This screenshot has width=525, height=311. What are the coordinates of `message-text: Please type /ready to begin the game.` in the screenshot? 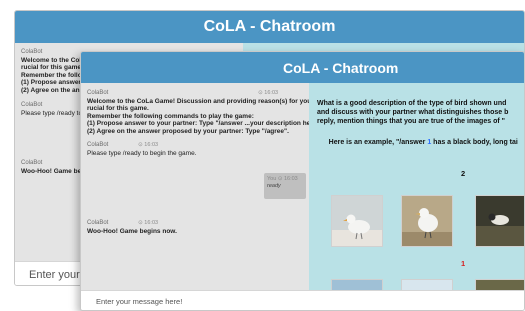 It's located at (142, 153).